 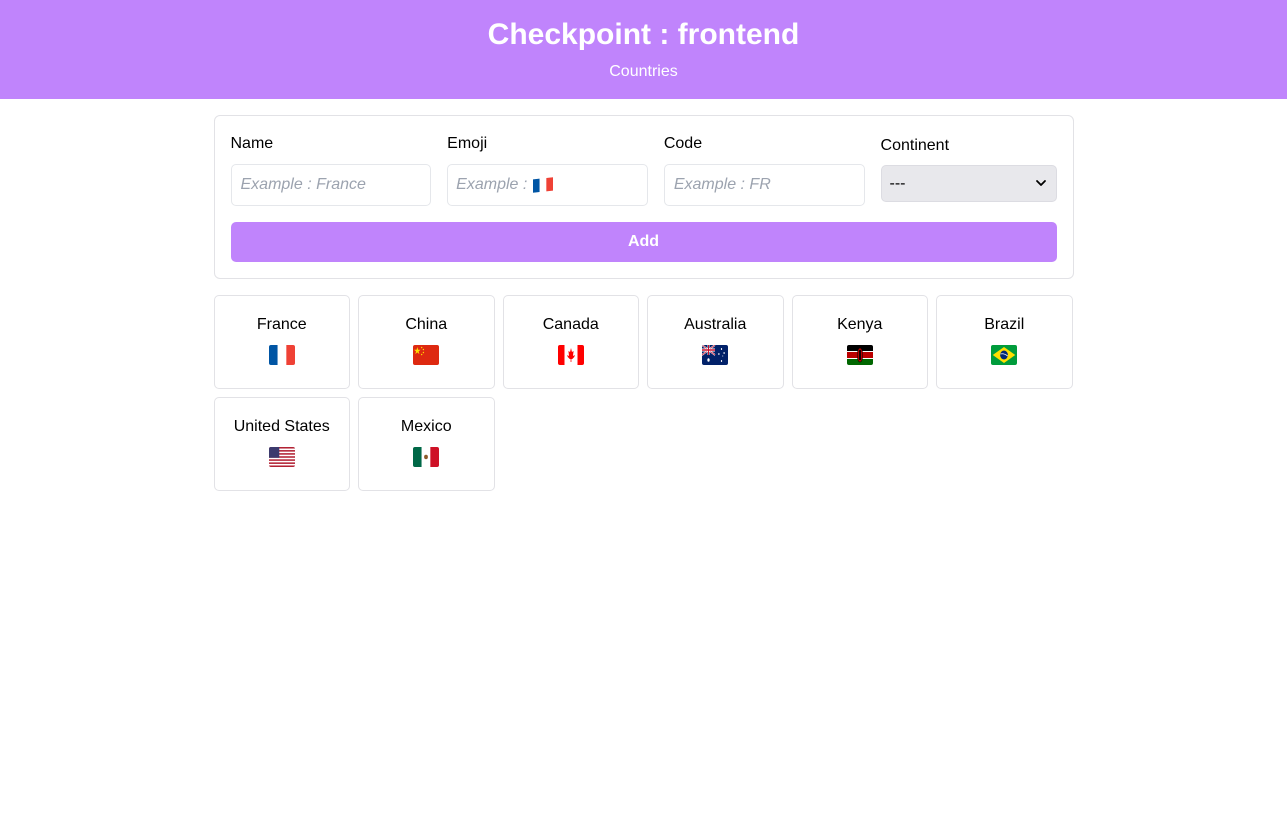 I want to click on country-name: Brazil, so click(x=1004, y=324).